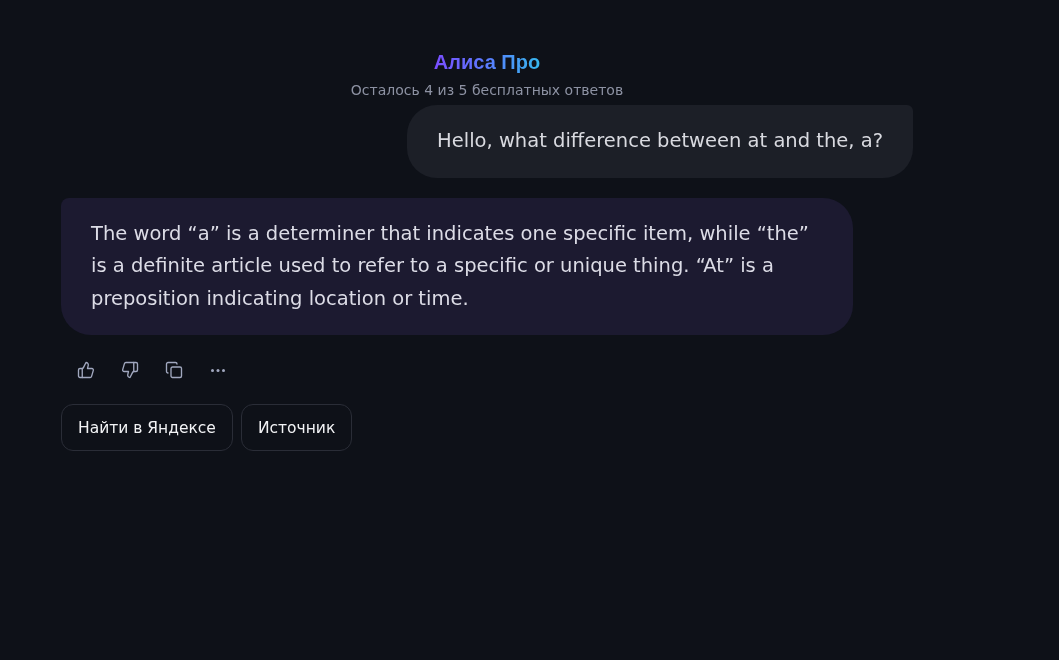  Describe the element at coordinates (296, 427) in the screenshot. I see `suggestion-chip: Источник` at that location.